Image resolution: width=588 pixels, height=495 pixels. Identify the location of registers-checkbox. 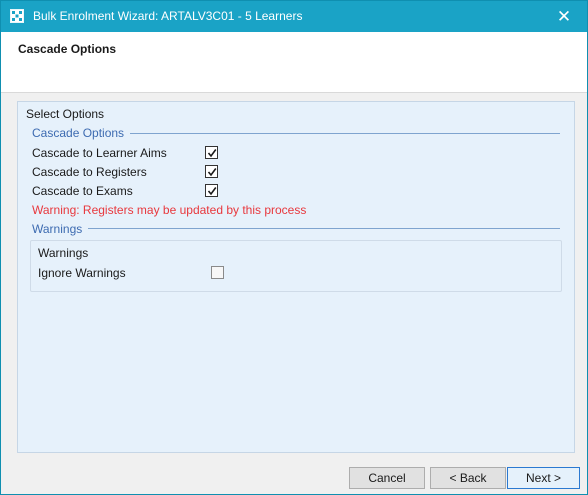
(211, 171).